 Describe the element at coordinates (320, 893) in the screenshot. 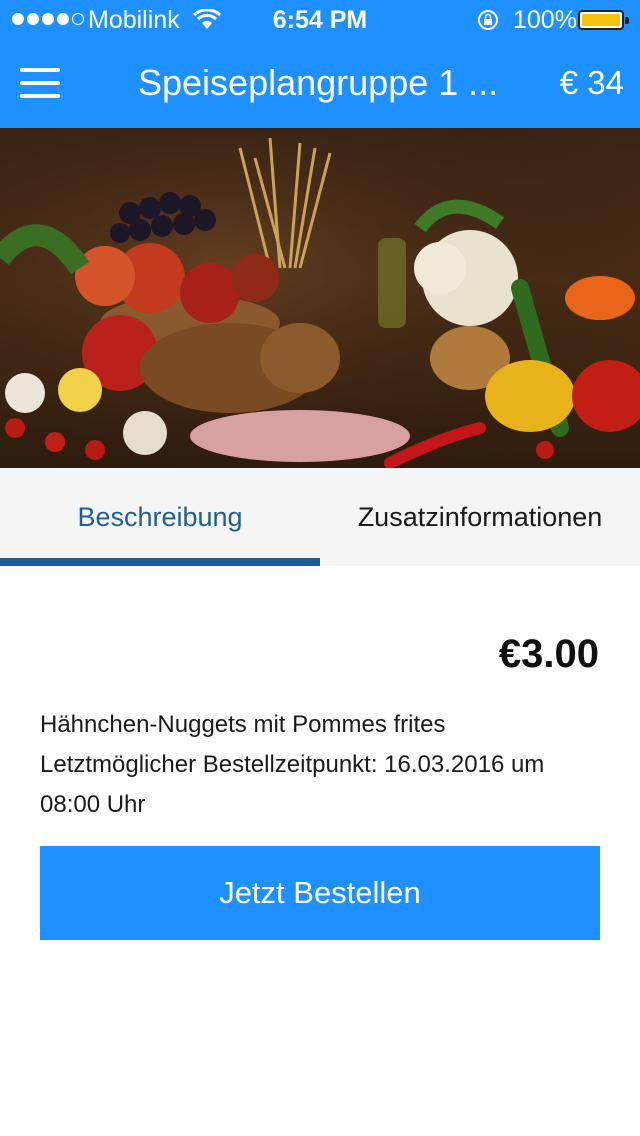

I see `order-now-button: Jetzt Bestellen` at that location.